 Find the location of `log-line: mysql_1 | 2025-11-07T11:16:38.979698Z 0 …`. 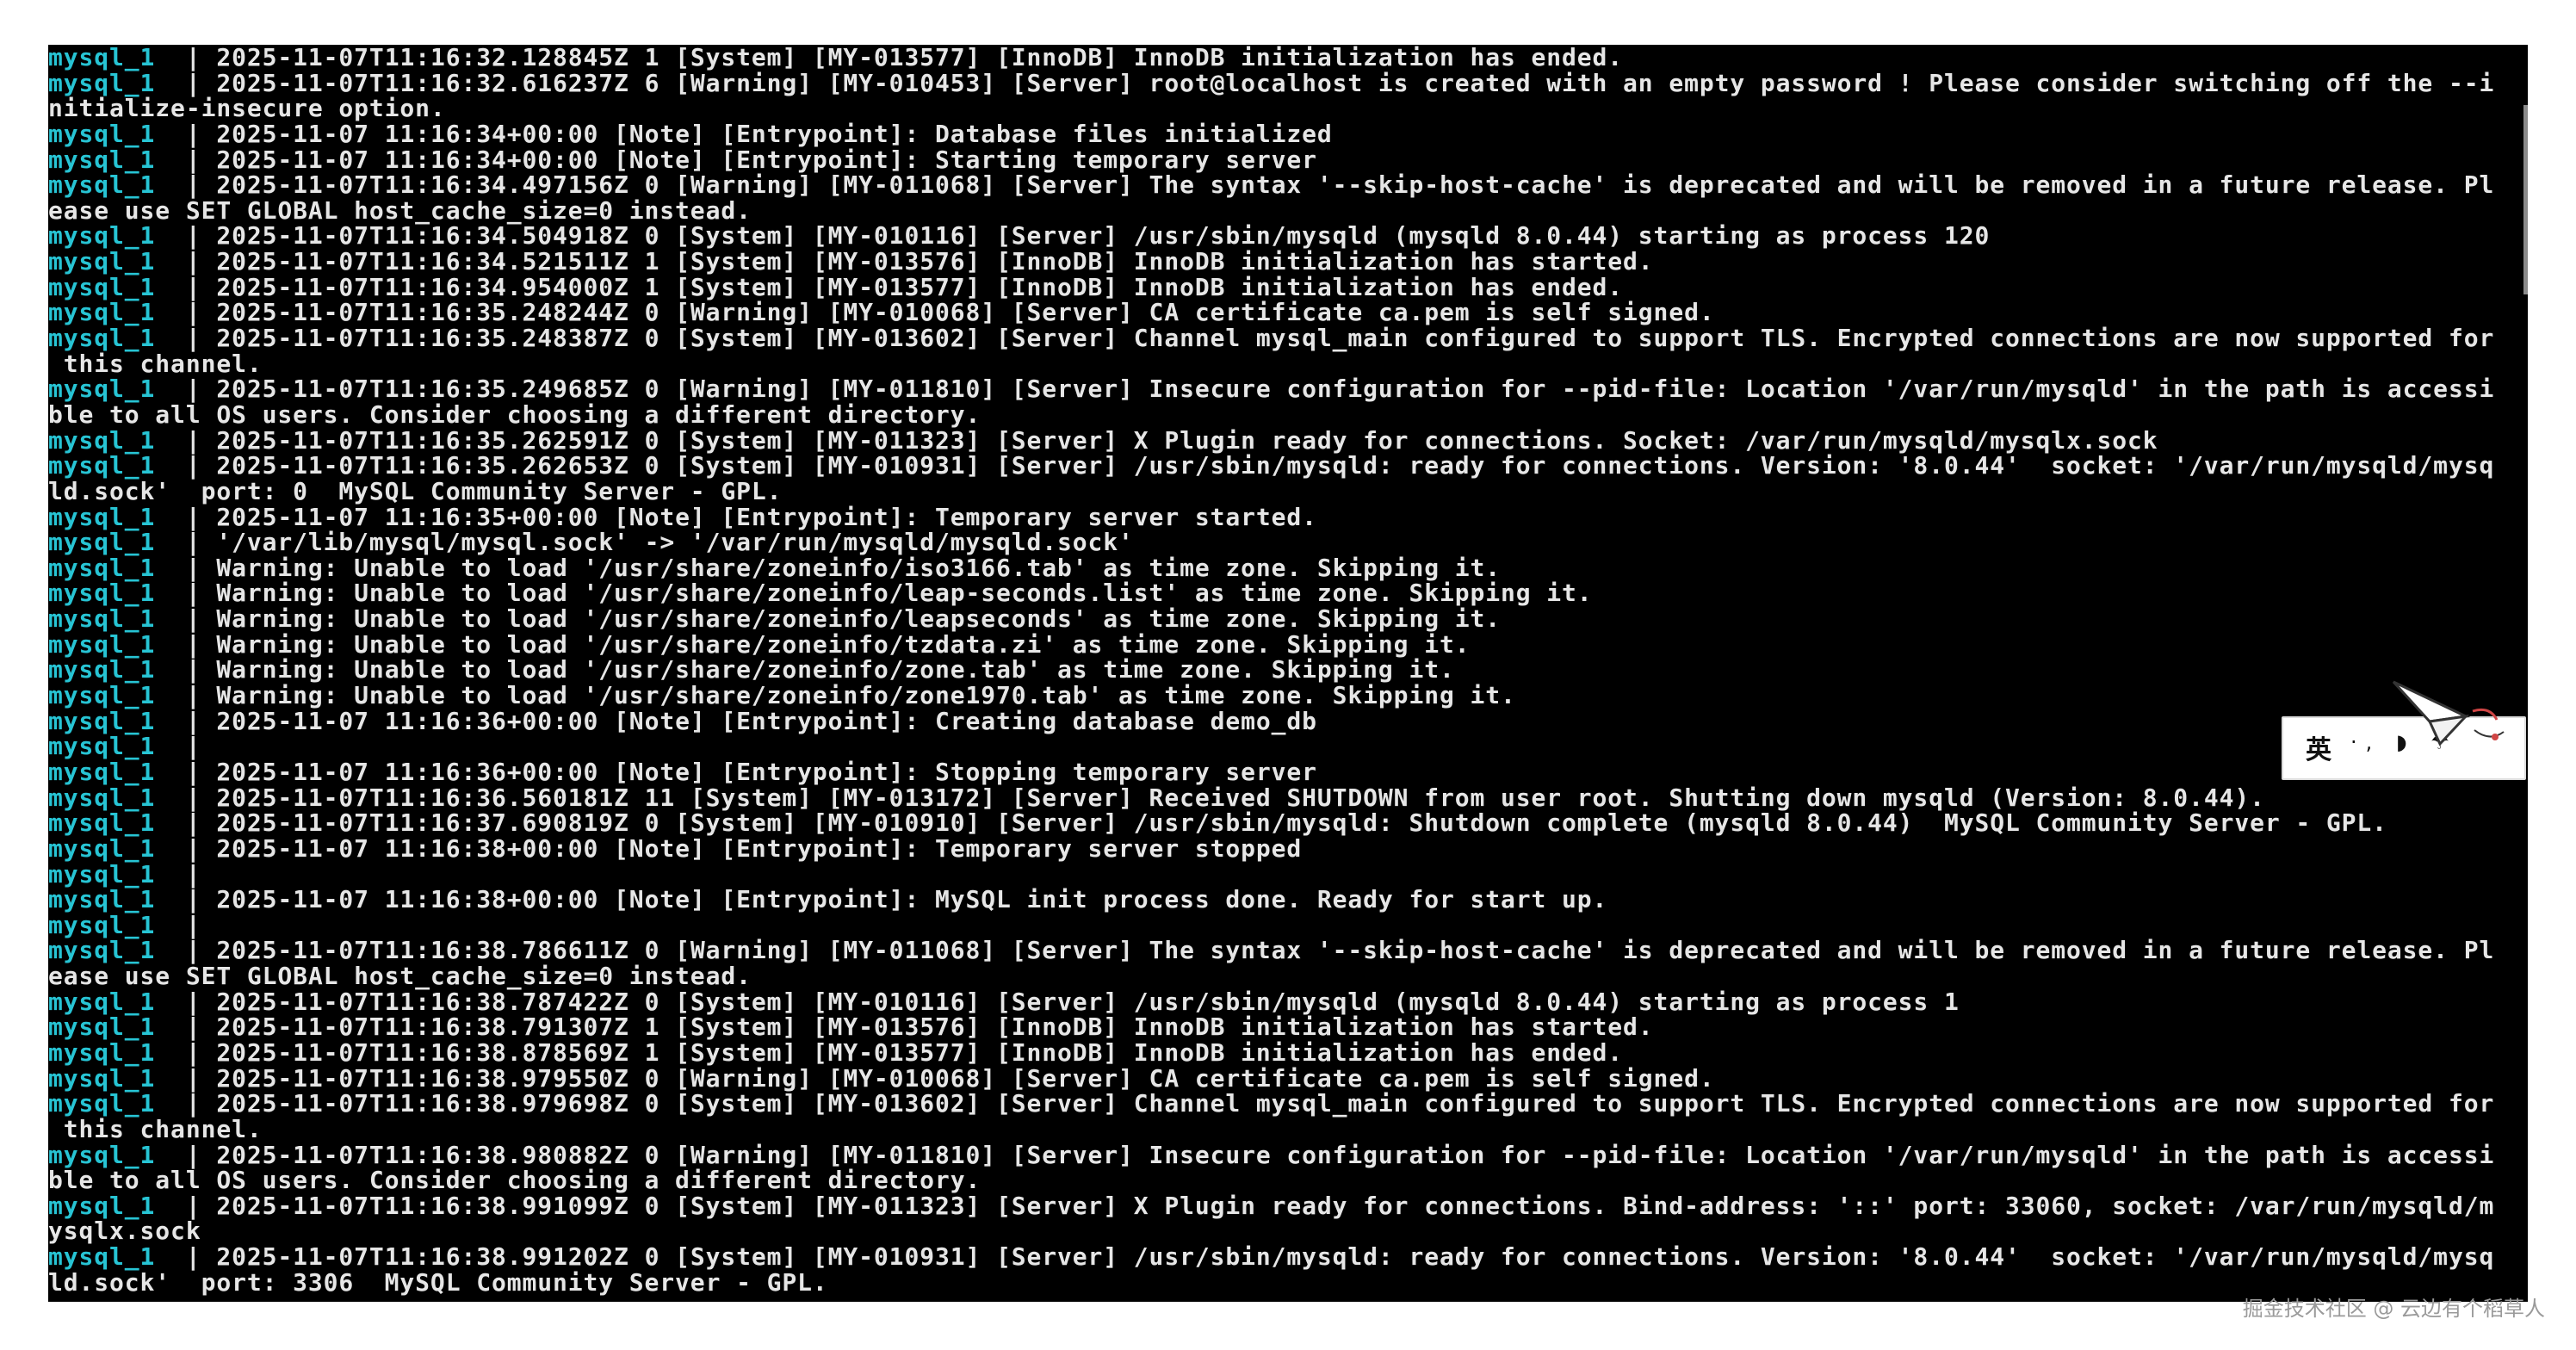

log-line: mysql_1 | 2025-11-07T11:16:38.979698Z 0 … is located at coordinates (1288, 1104).